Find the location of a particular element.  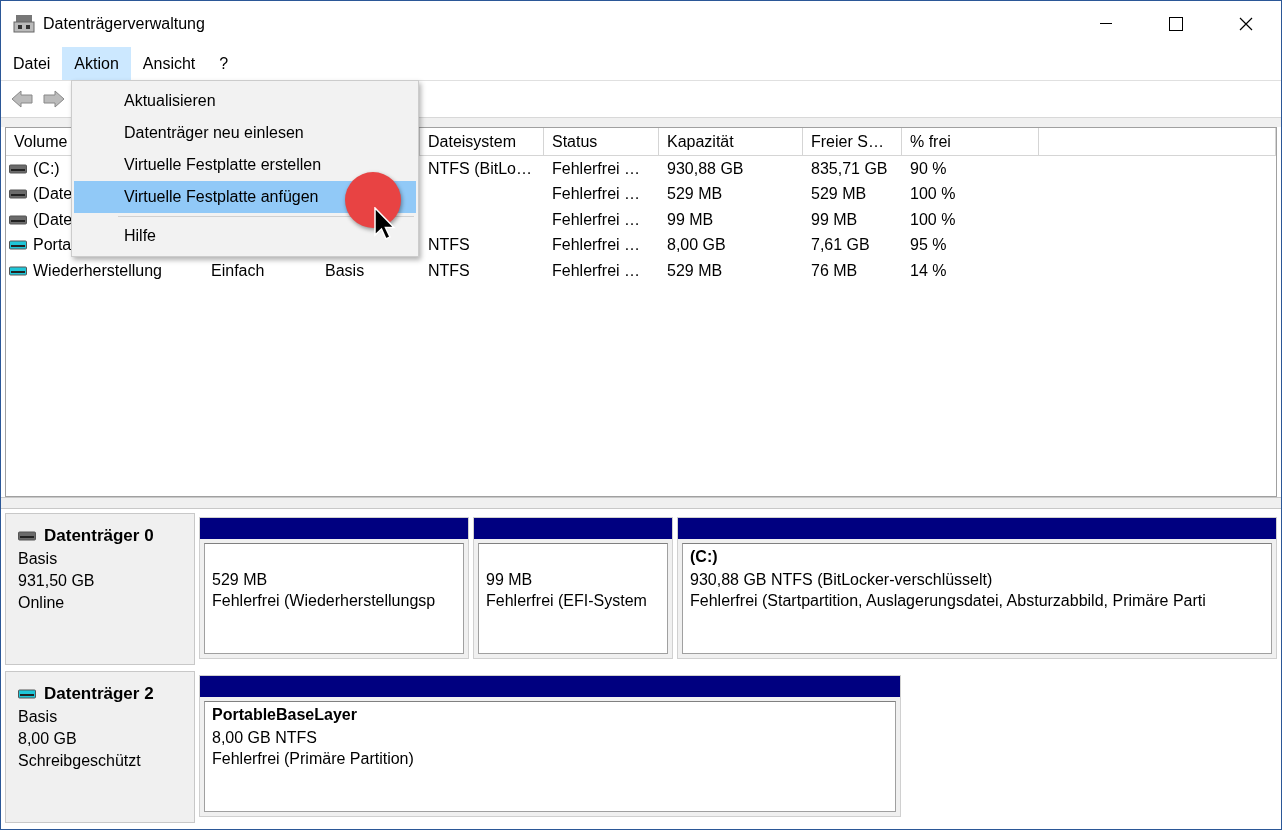

menu-item: Datenträger neu einlesen is located at coordinates (245, 133).